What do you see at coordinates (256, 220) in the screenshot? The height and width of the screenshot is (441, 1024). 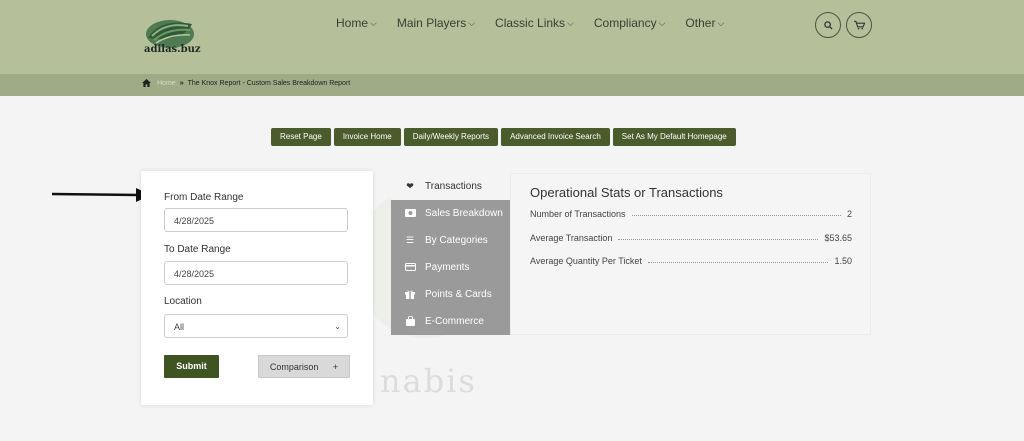 I see `from-date-input: 4/28/2025` at bounding box center [256, 220].